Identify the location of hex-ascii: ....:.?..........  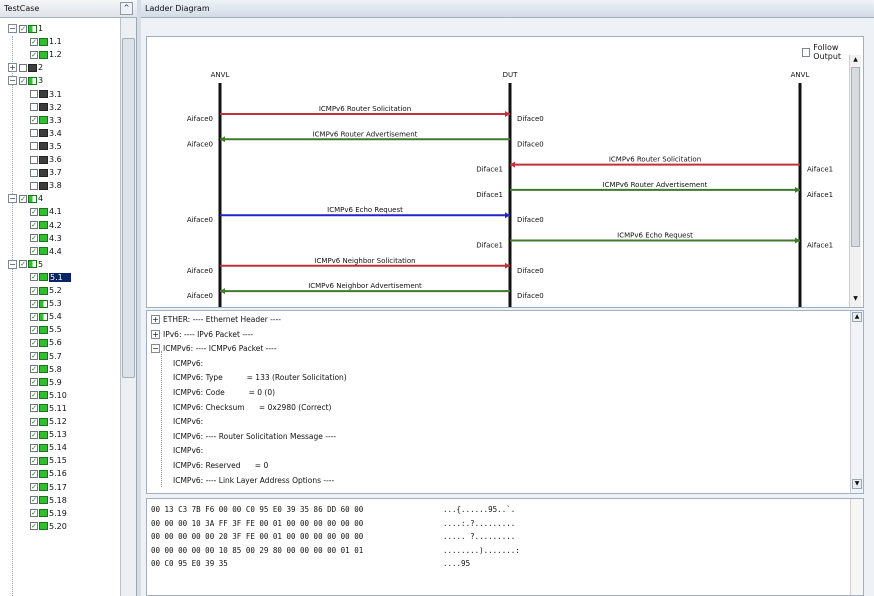
(479, 523).